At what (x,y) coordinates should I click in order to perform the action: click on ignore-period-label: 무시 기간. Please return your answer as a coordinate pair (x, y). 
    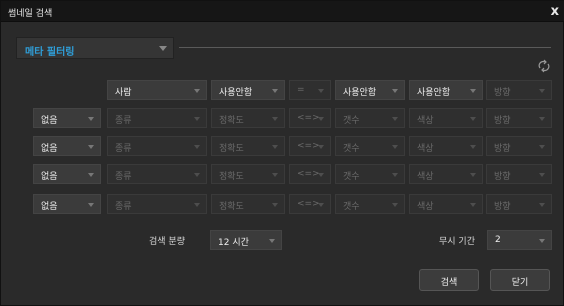
    Looking at the image, I should click on (457, 242).